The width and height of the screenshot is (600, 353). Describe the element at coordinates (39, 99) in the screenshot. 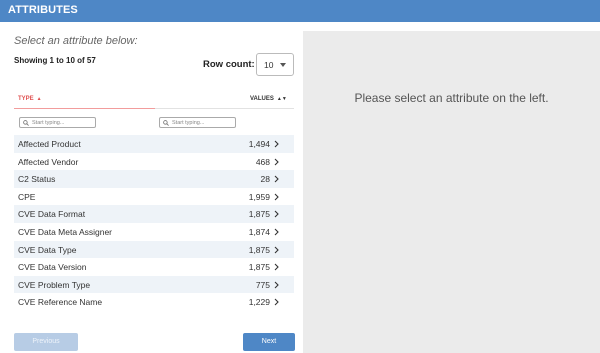

I see `sort-asc-icon: ▲` at that location.